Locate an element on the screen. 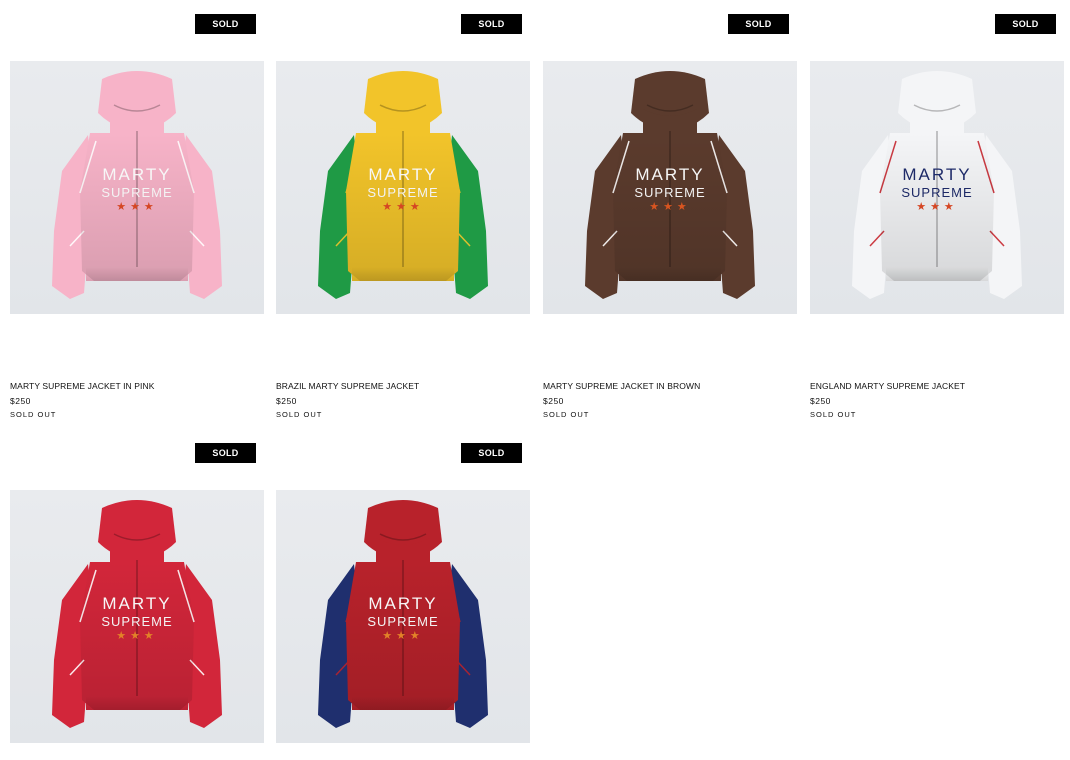  product-title: BRAZIL MARTY SUPREME JACKET is located at coordinates (347, 386).